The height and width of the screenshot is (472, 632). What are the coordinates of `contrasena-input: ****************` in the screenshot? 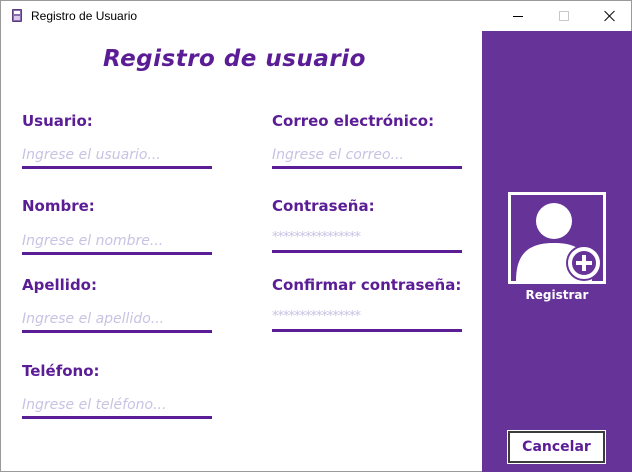 It's located at (367, 240).